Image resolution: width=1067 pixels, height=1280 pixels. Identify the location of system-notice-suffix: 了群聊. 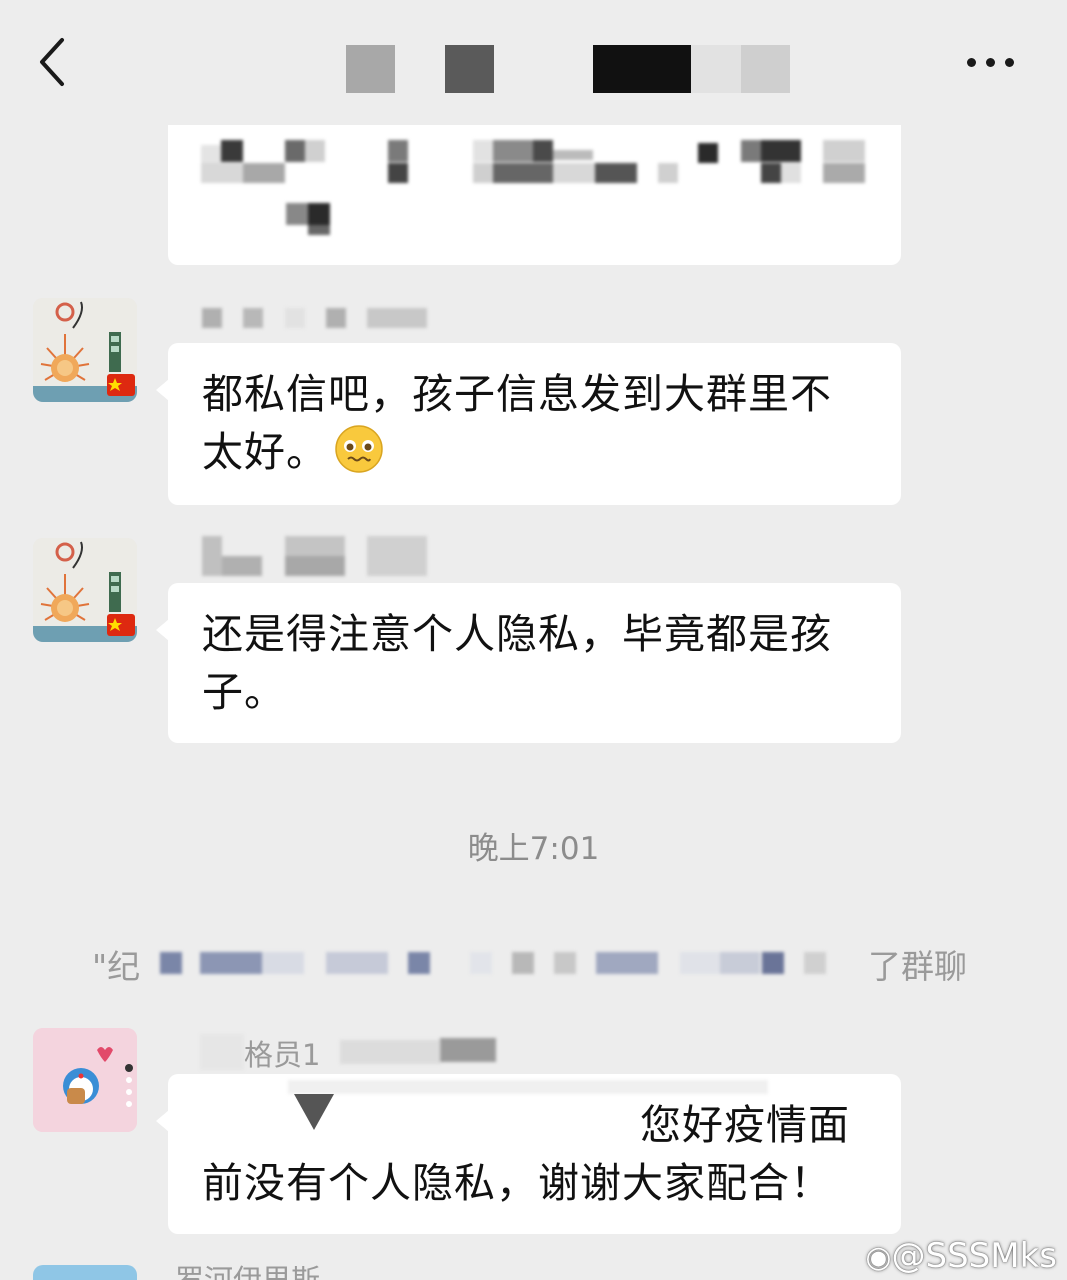
(917, 966).